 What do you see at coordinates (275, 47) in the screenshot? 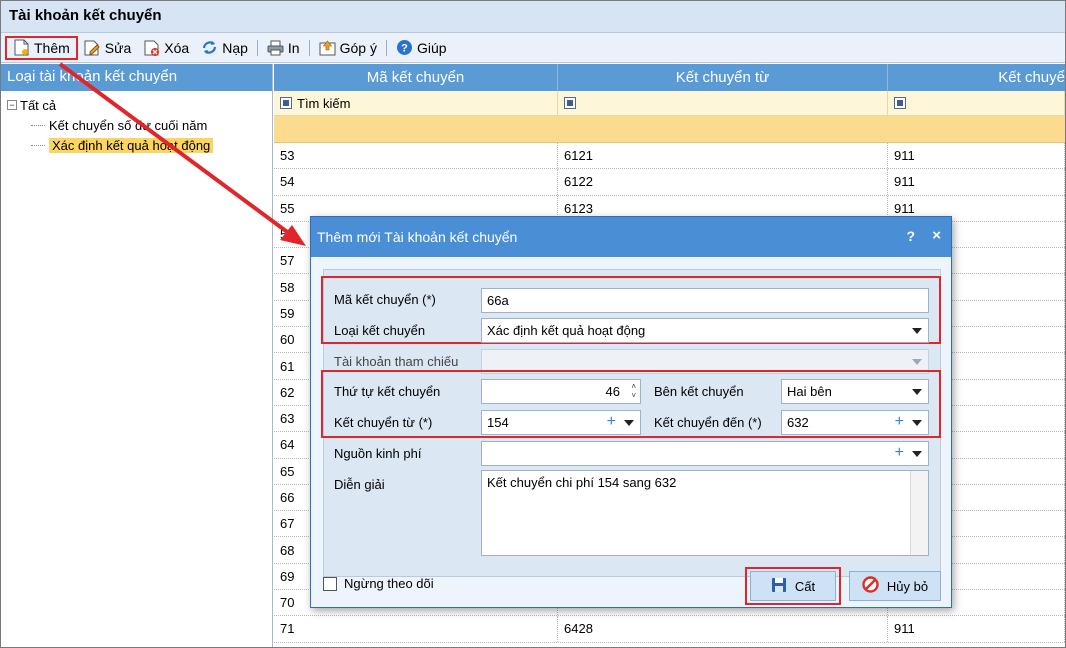
I see `printer-icon` at bounding box center [275, 47].